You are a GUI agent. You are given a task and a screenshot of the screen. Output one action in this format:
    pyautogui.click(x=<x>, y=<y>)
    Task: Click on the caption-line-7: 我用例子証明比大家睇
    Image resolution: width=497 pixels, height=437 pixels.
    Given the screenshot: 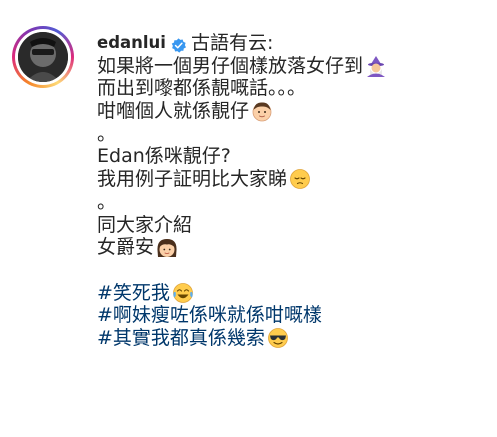 What is the action you would take?
    pyautogui.click(x=292, y=179)
    